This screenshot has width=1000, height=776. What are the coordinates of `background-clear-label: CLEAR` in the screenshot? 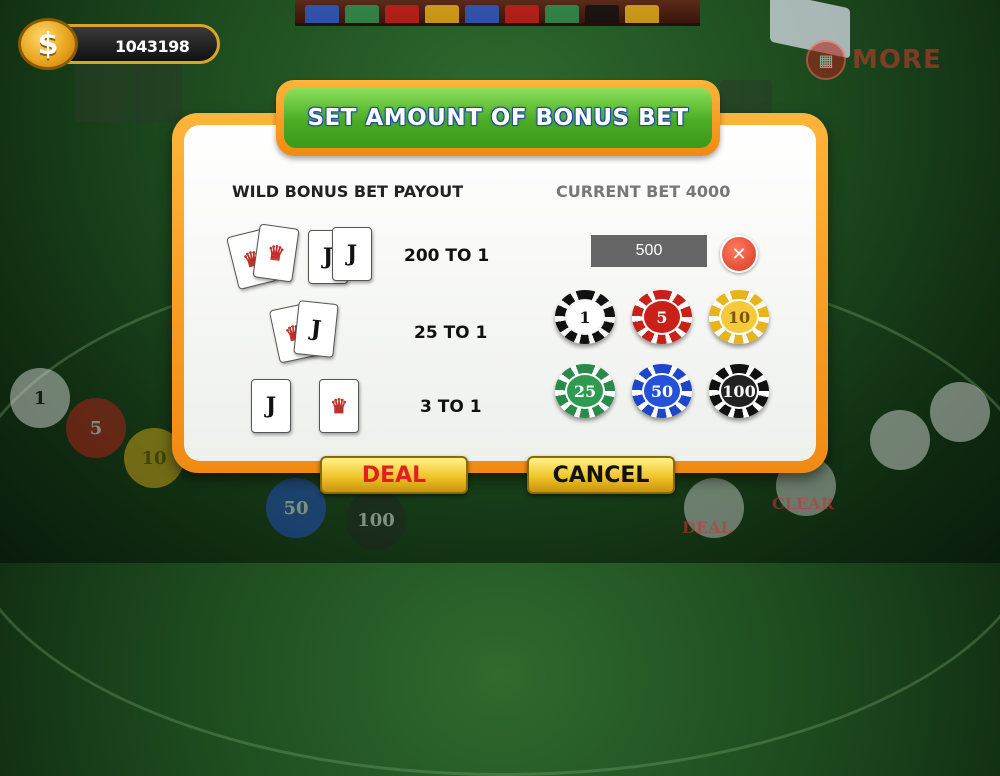 It's located at (803, 503).